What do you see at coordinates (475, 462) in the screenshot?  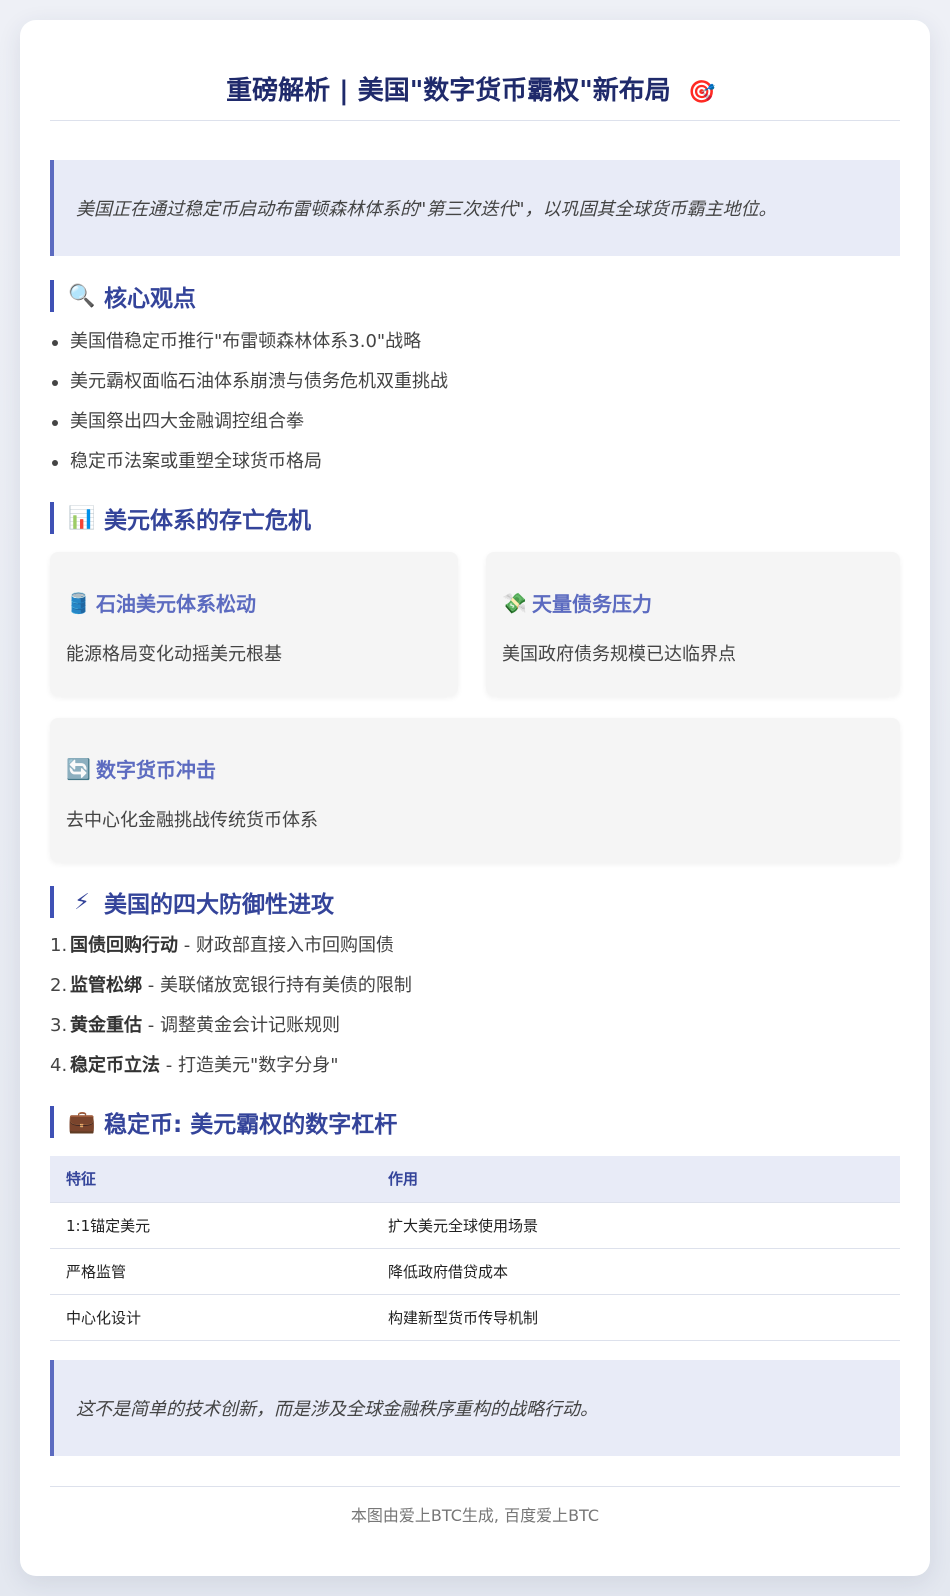 I see `list-item: 稳定币法案或重塑全球货币格局` at bounding box center [475, 462].